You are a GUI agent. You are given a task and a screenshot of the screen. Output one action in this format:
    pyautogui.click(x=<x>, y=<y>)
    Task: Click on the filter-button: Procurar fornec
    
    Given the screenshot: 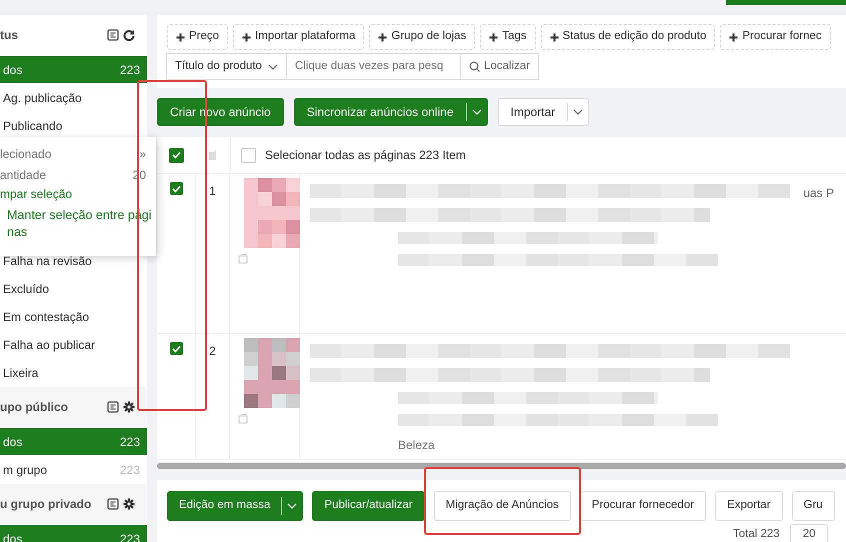 What is the action you would take?
    pyautogui.click(x=775, y=37)
    